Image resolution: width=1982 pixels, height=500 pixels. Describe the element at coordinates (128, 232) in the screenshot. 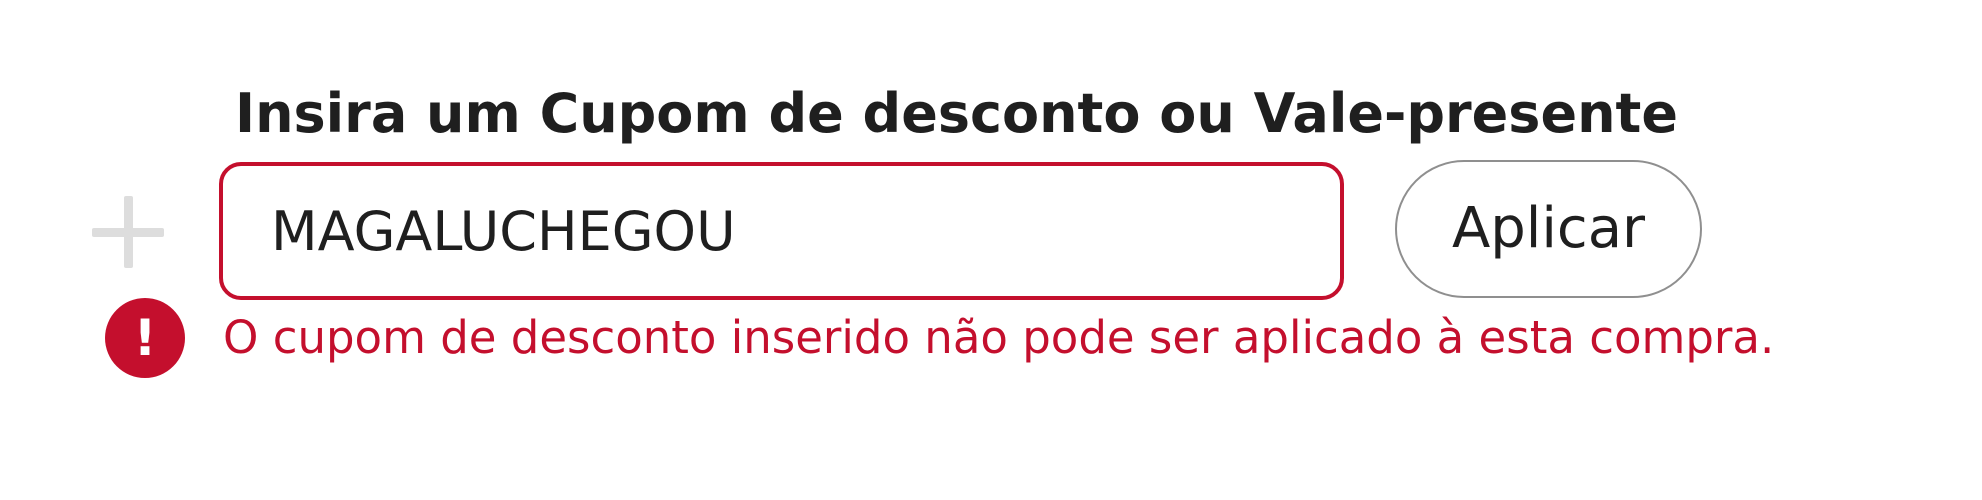

I see `plus-icon` at that location.